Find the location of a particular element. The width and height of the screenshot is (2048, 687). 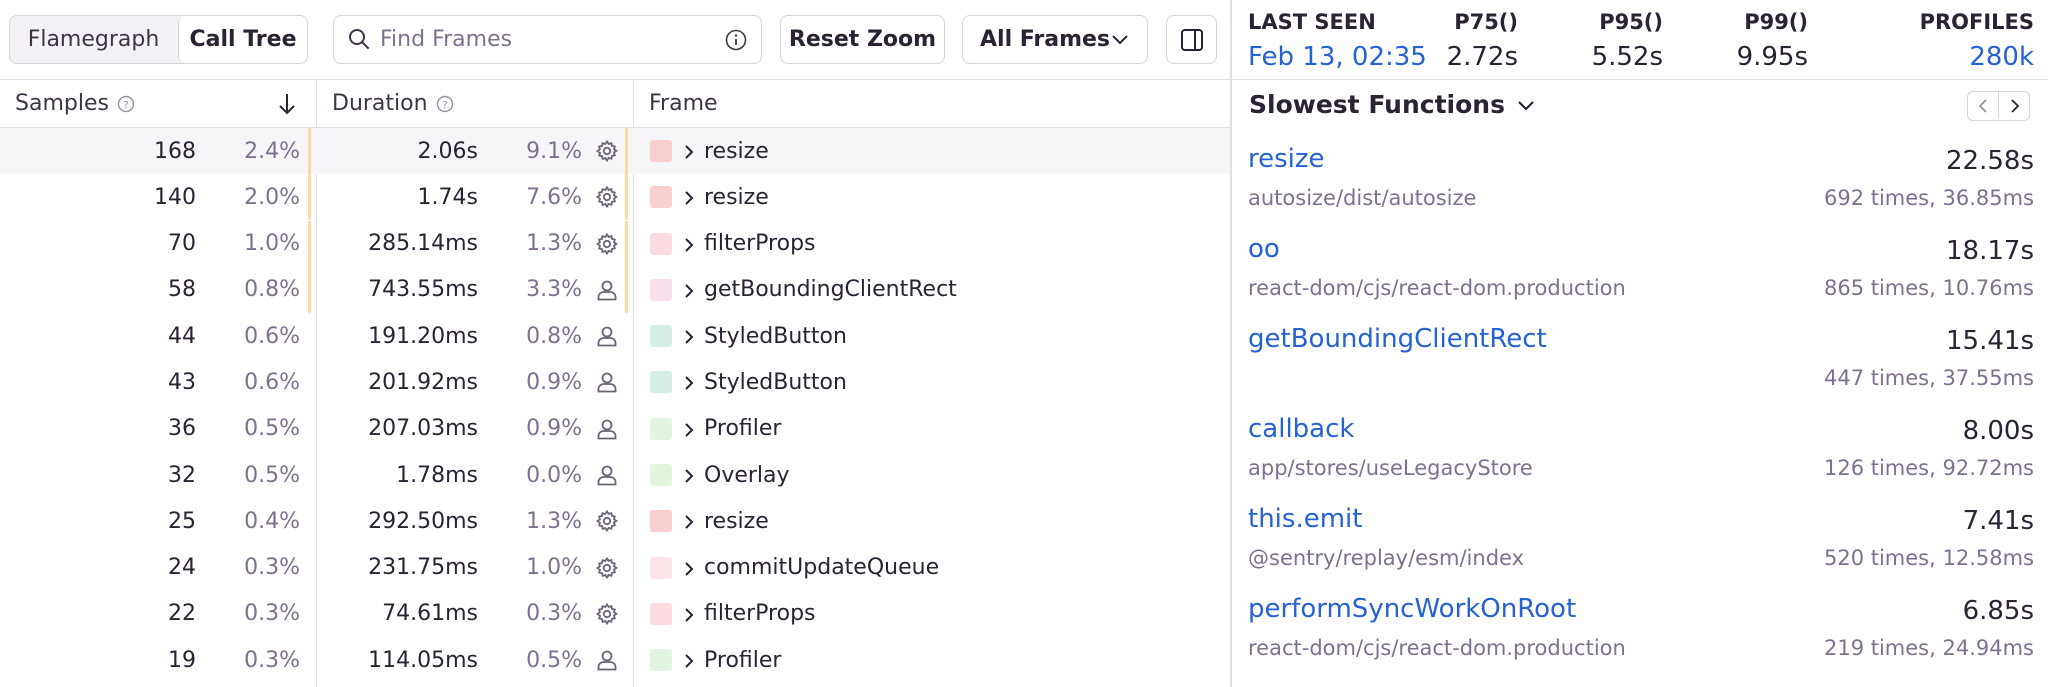

samples-count: 44 is located at coordinates (182, 336).